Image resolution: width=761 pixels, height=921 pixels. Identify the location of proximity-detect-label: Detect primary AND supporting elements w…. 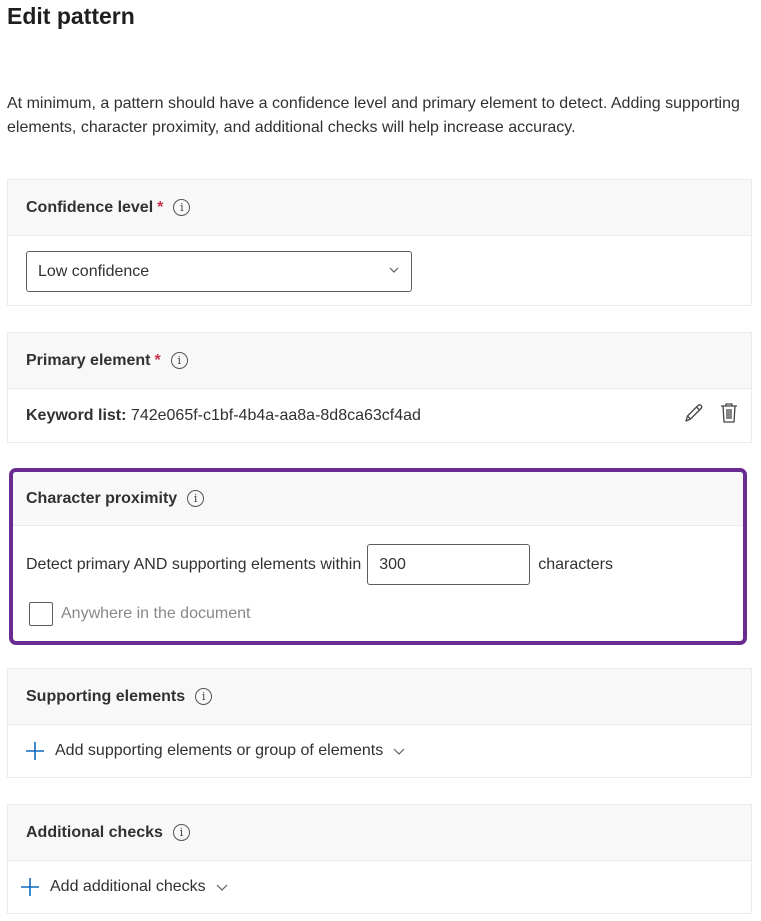
(194, 564).